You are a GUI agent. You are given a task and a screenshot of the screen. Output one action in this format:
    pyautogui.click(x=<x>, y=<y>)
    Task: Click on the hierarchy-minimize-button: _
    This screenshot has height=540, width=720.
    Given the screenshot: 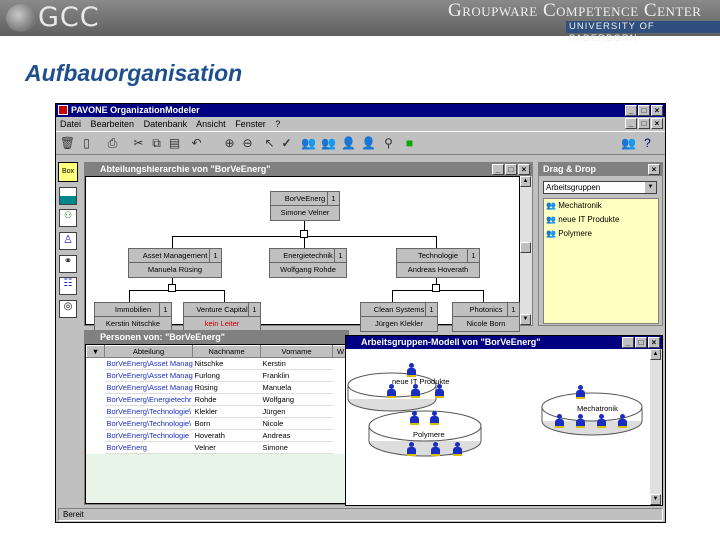 What is the action you would take?
    pyautogui.click(x=498, y=169)
    